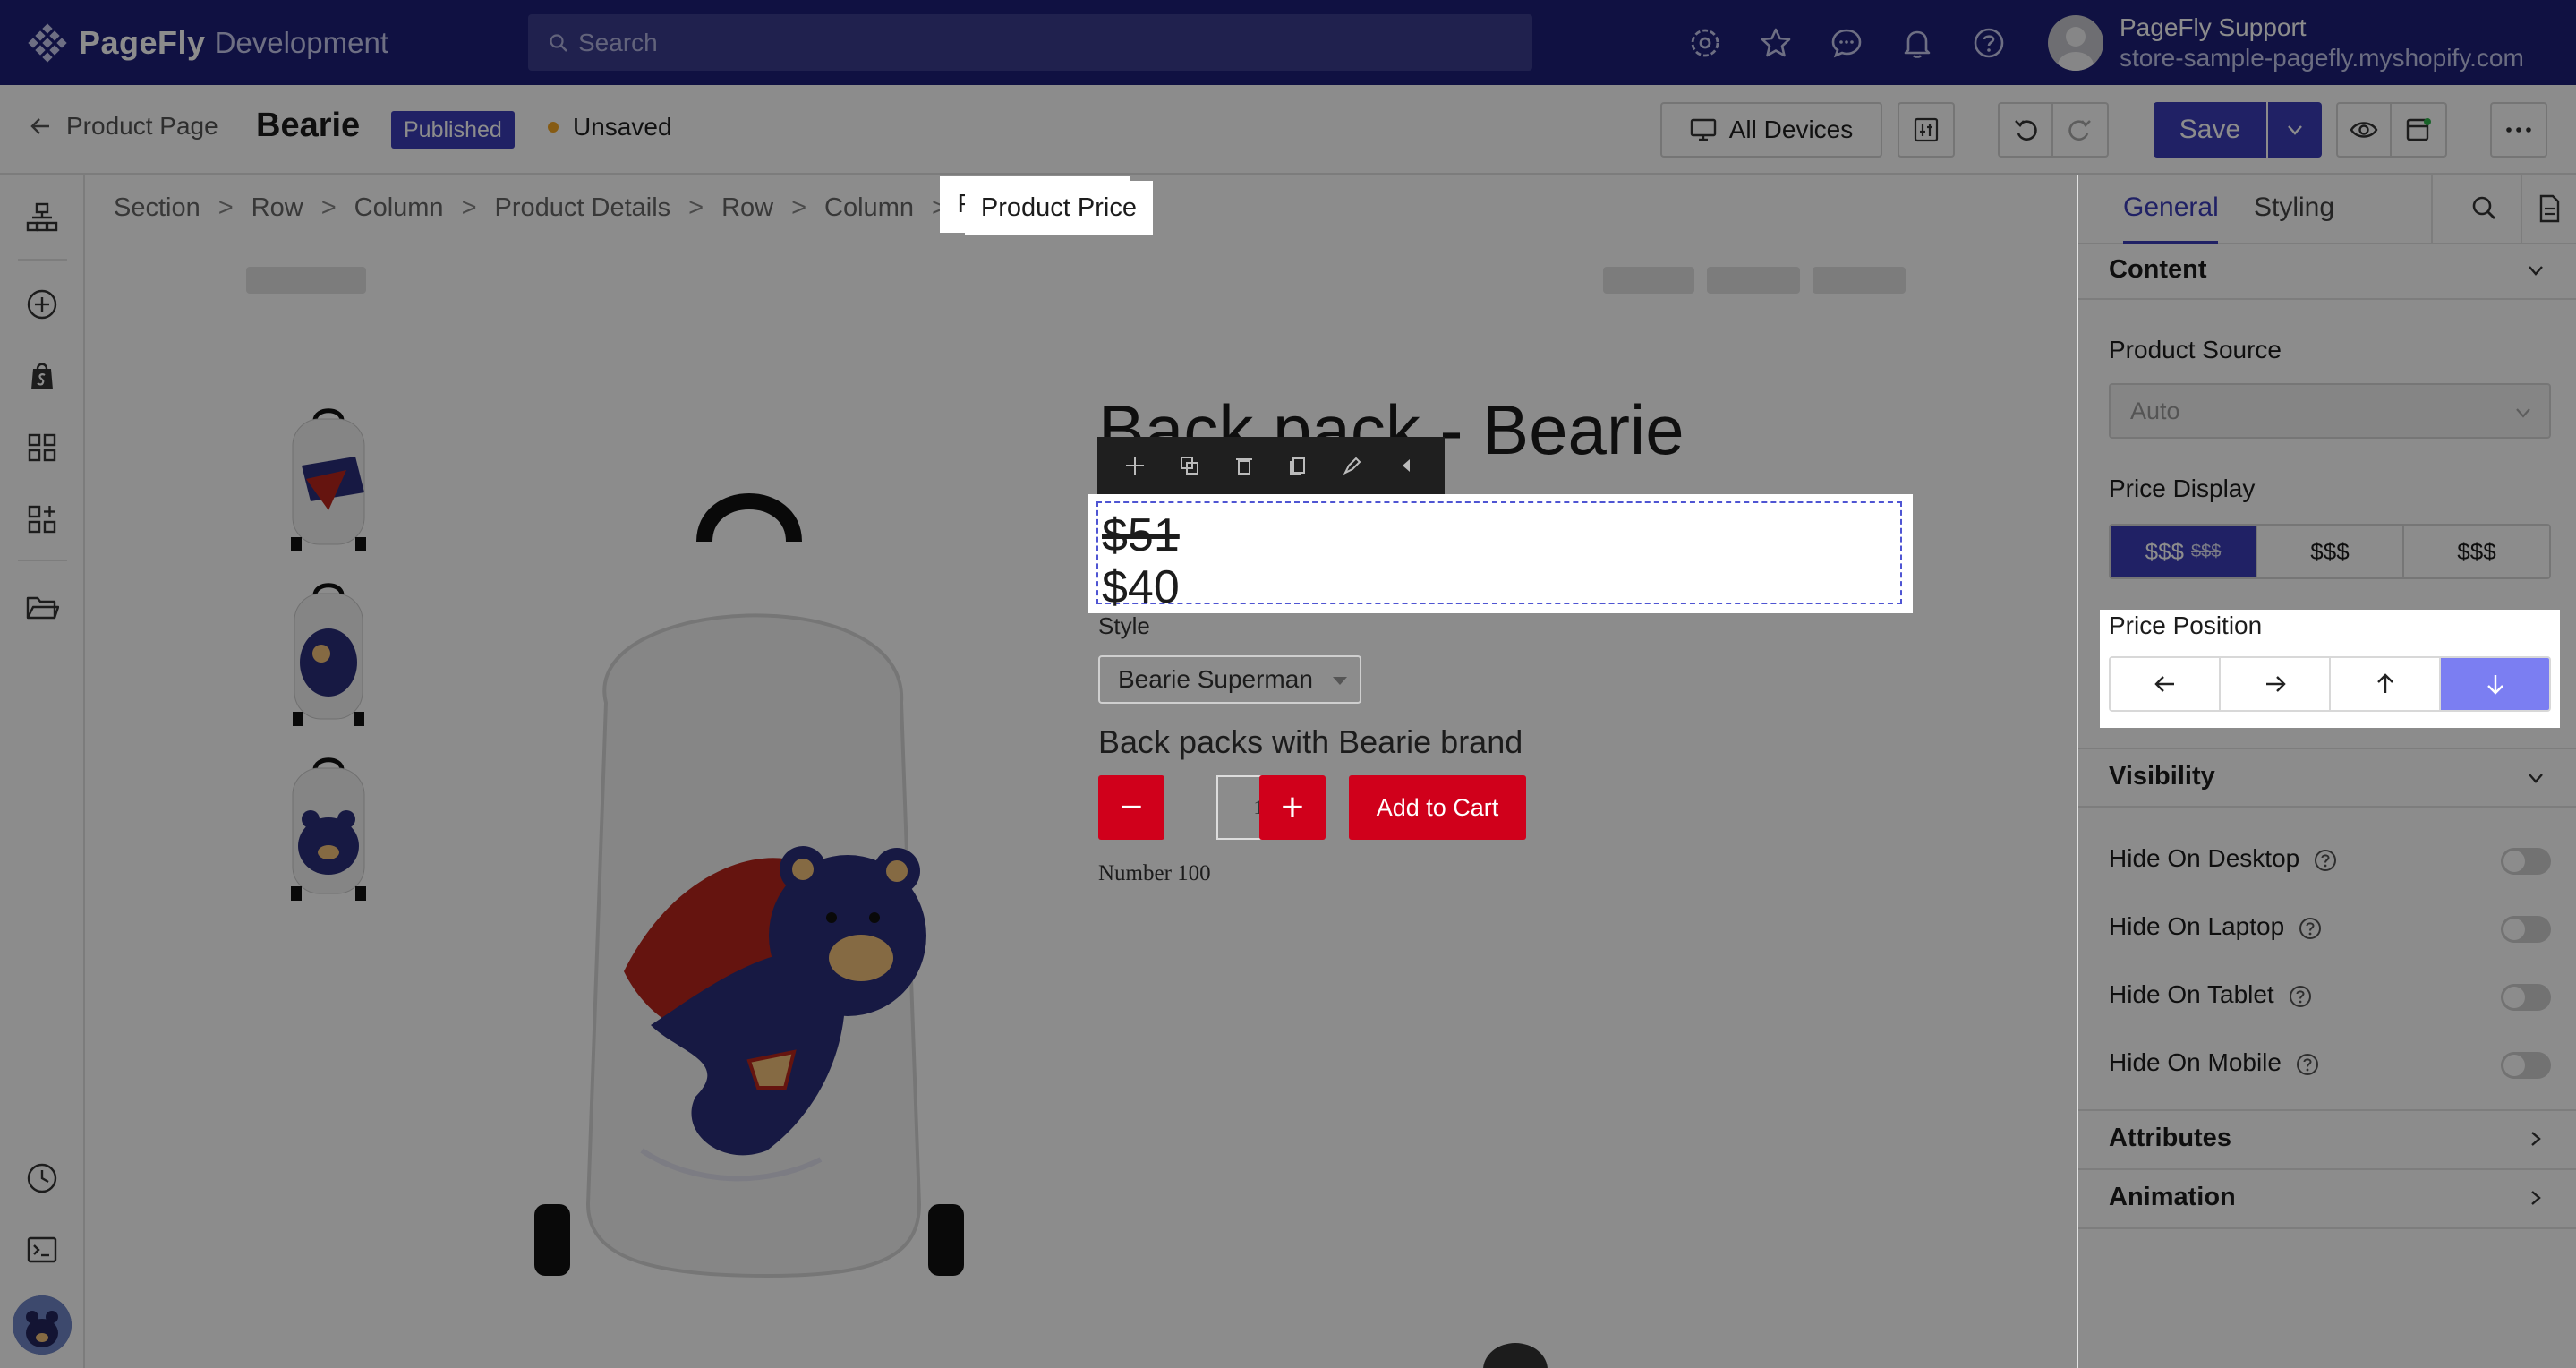  What do you see at coordinates (2172, 1197) in the screenshot?
I see `animation-section-header: Animation` at bounding box center [2172, 1197].